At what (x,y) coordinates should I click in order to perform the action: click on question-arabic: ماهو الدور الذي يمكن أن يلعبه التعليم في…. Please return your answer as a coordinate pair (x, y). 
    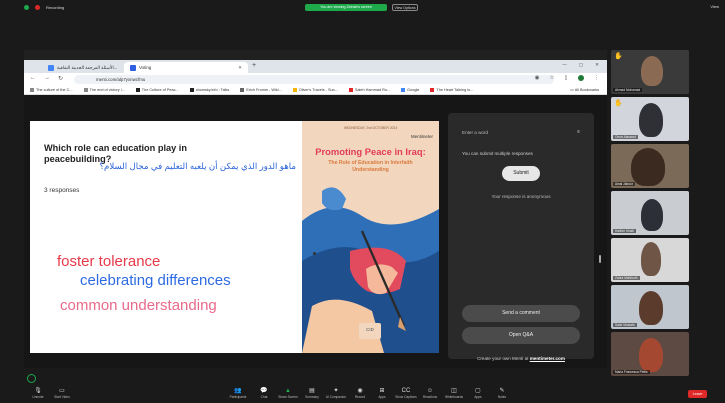
    Looking at the image, I should click on (197, 166).